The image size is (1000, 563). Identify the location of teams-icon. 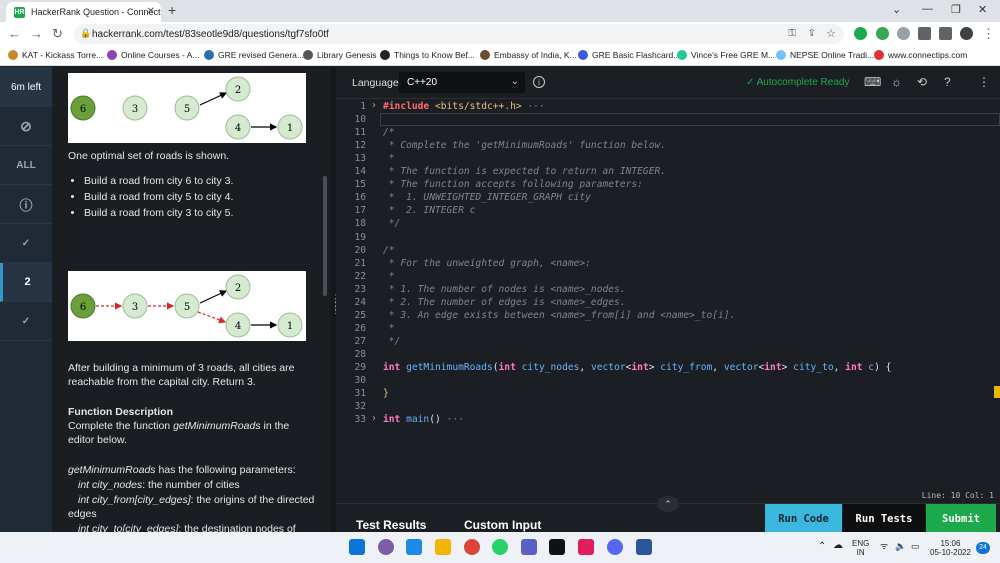
(529, 547).